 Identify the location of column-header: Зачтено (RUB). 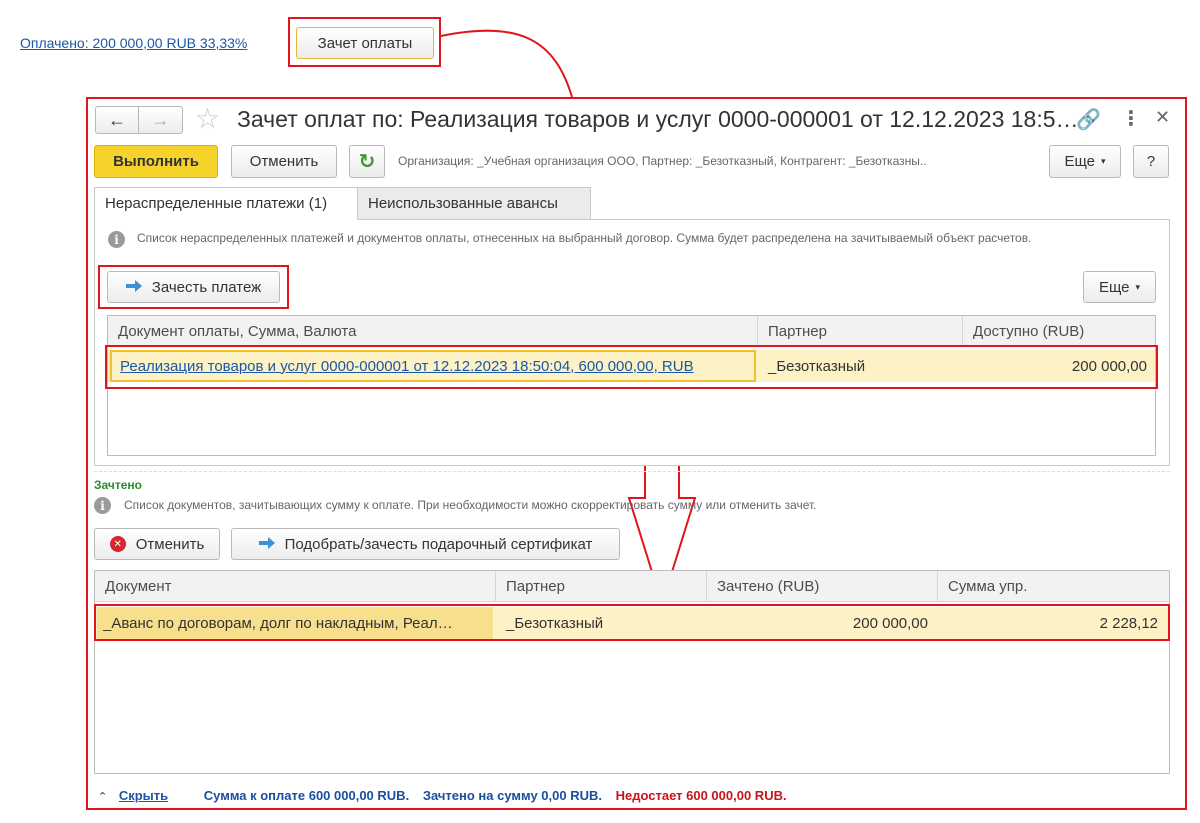
(822, 586).